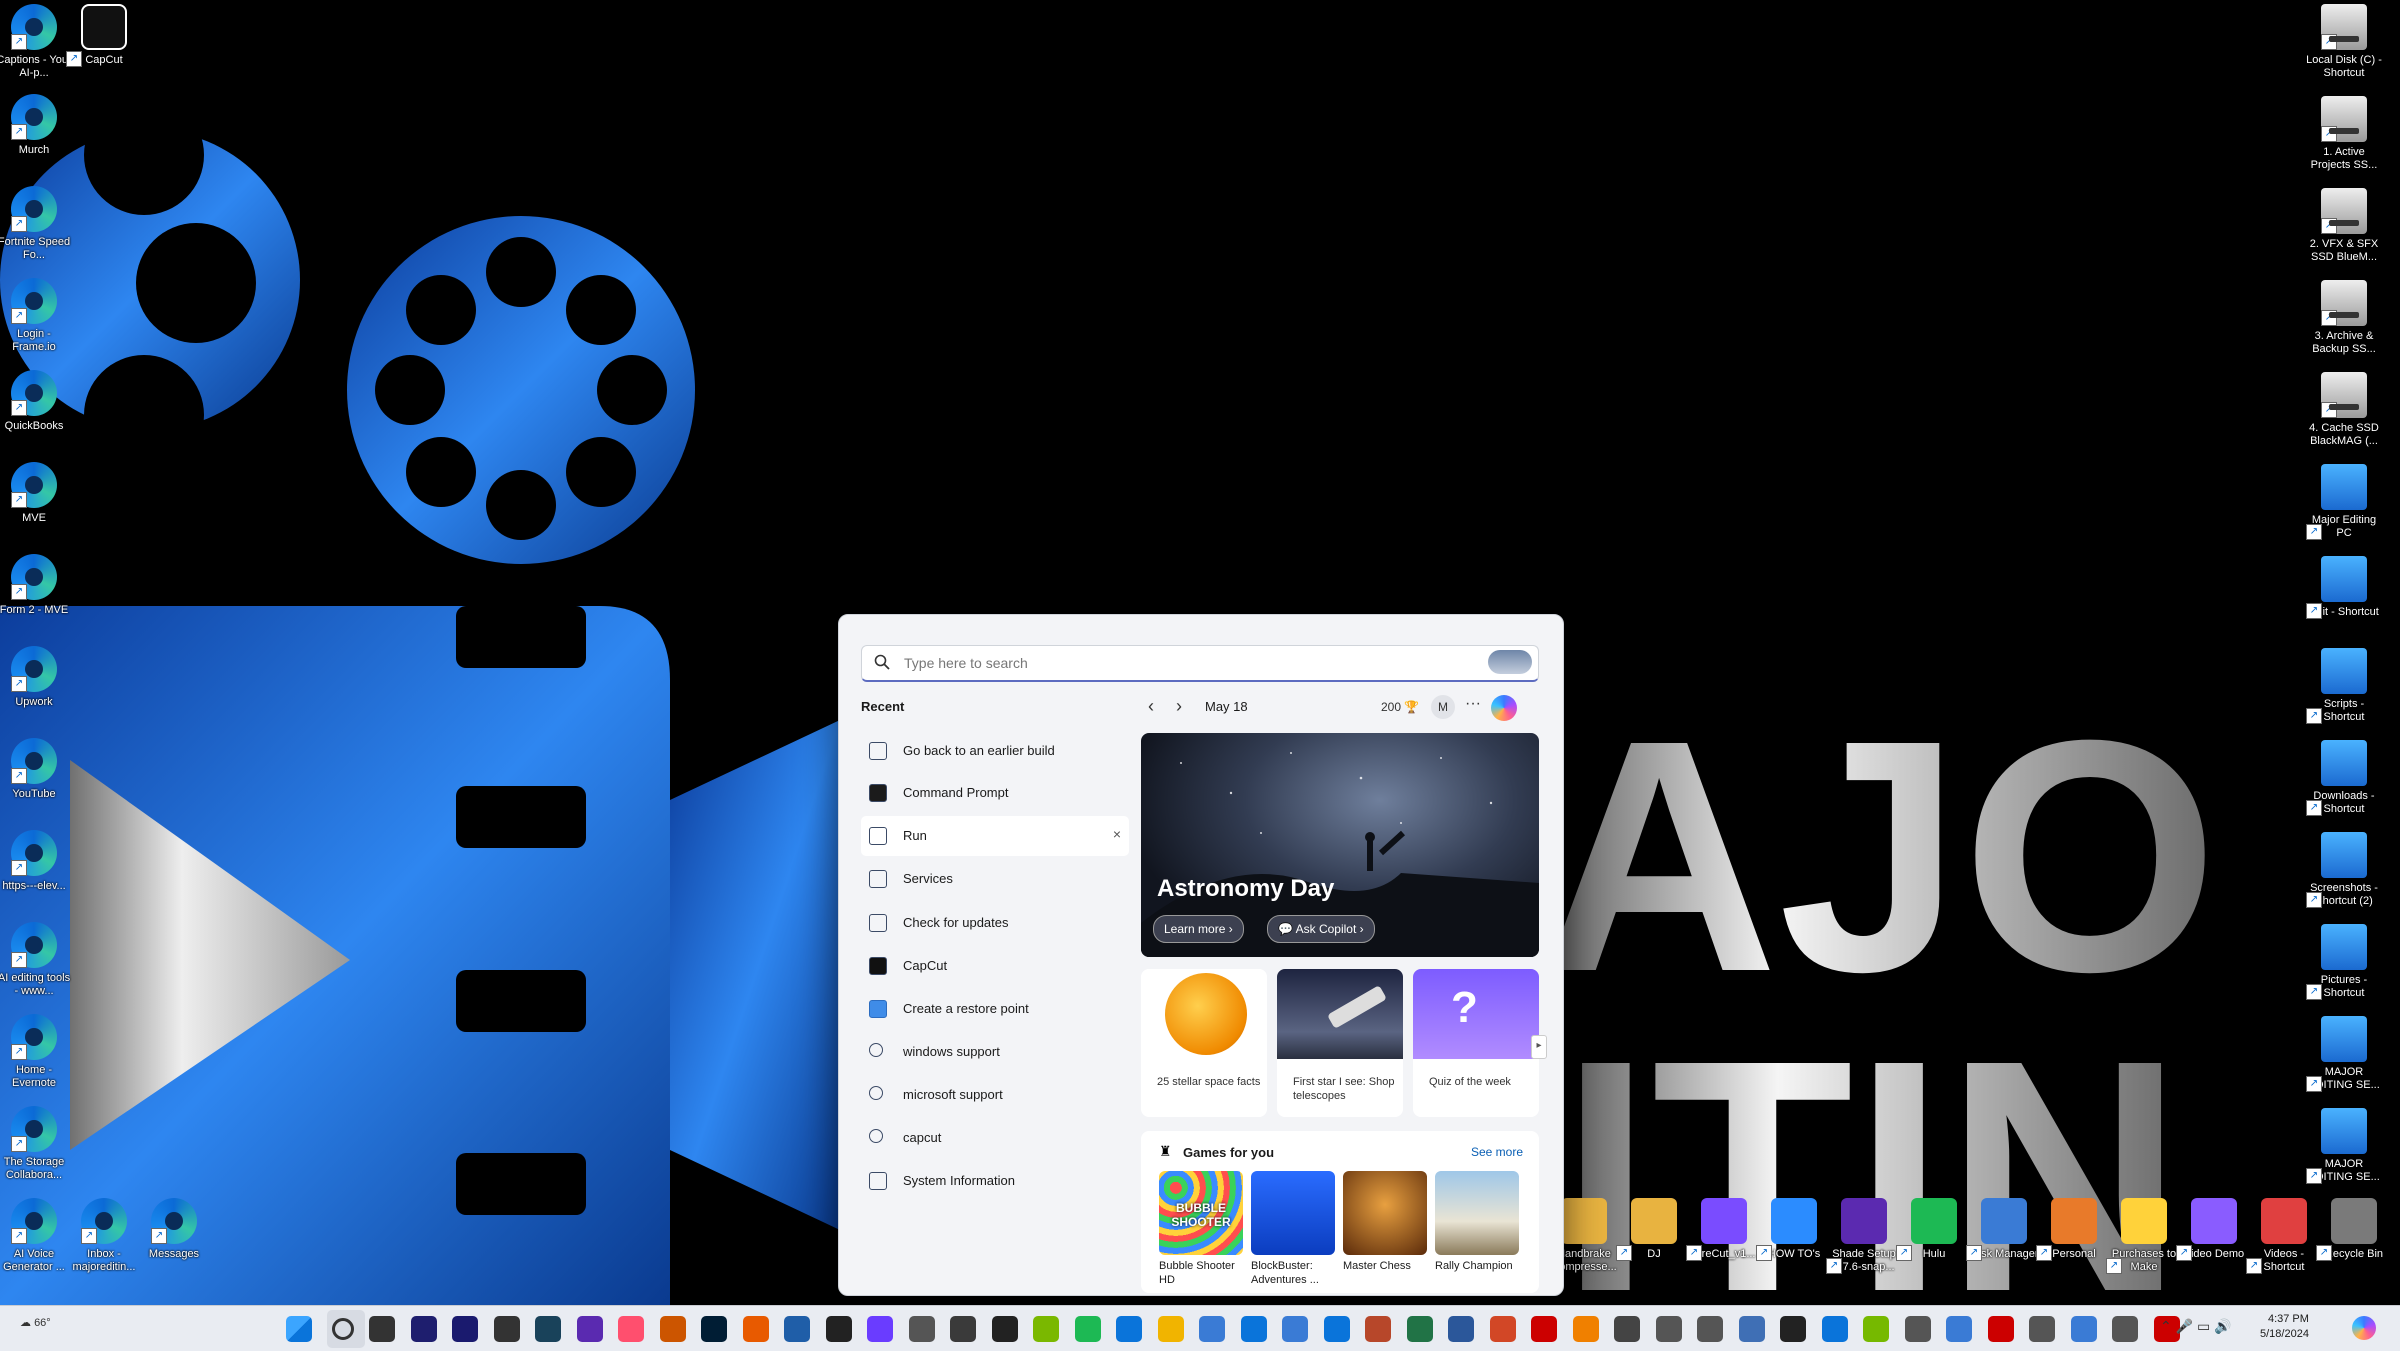 This screenshot has width=2400, height=1351. Describe the element at coordinates (36, 585) in the screenshot. I see `desktop-icon: ↗ Form 2 - MVE` at that location.